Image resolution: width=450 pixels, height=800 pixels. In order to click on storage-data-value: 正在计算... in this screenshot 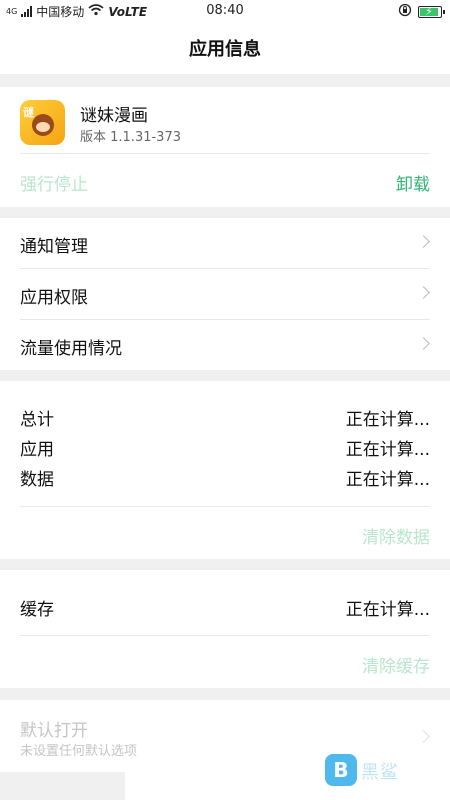, I will do `click(387, 480)`.